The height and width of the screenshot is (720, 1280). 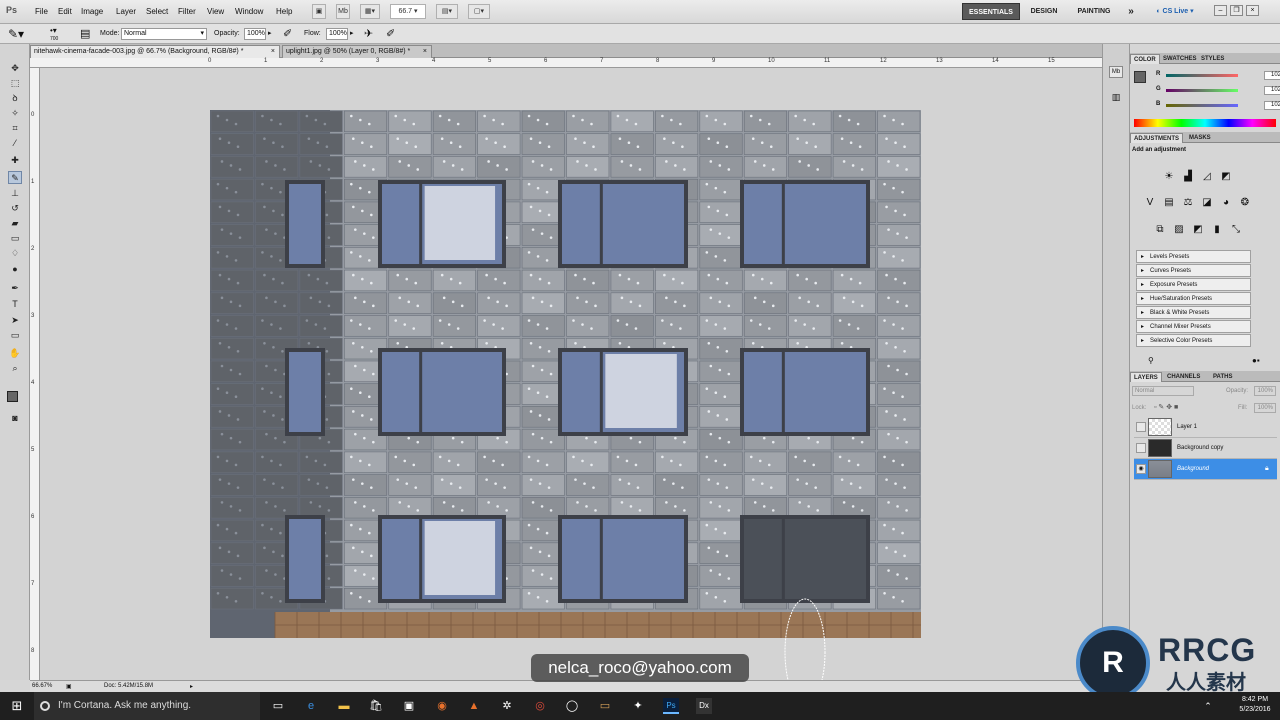 What do you see at coordinates (442, 706) in the screenshot?
I see `firefox-icon: ◉` at bounding box center [442, 706].